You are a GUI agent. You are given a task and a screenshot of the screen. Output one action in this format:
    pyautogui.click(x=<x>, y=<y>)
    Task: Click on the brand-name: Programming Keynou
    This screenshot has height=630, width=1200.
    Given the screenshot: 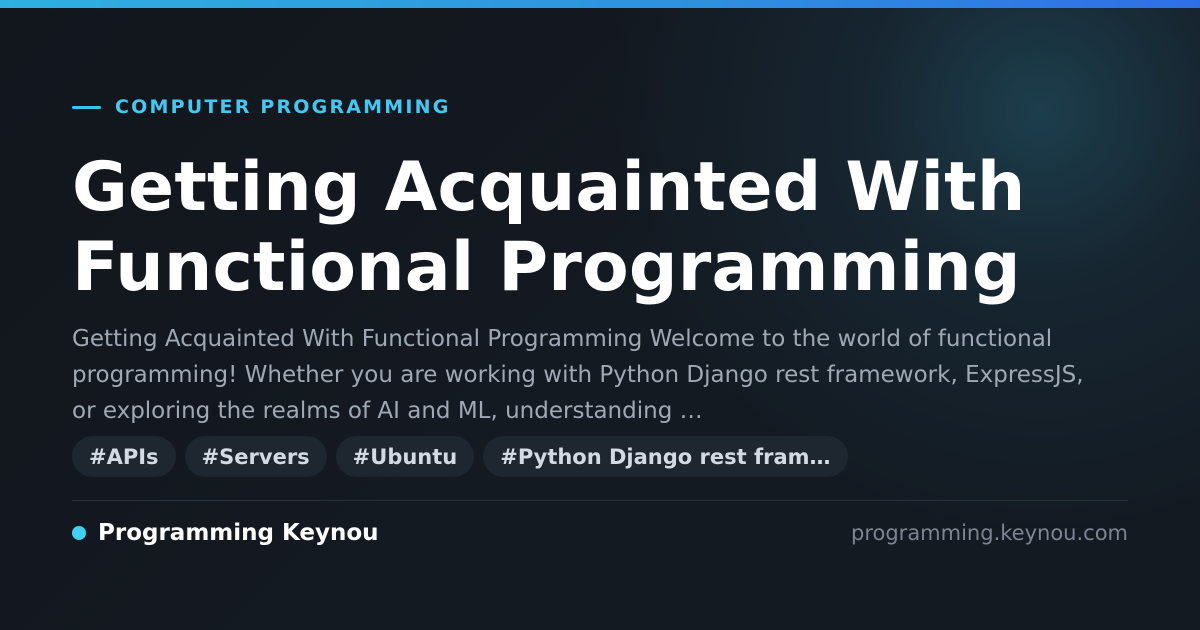 What is the action you would take?
    pyautogui.click(x=238, y=533)
    